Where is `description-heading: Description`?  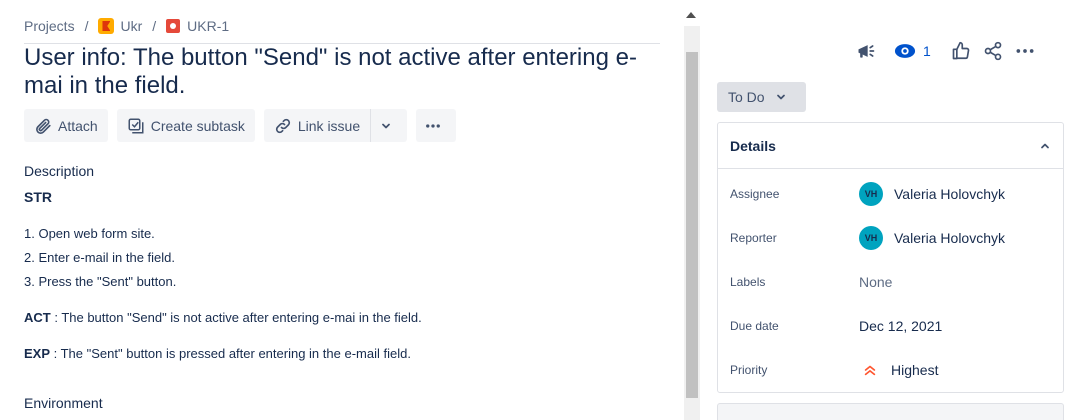 description-heading: Description is located at coordinates (59, 171).